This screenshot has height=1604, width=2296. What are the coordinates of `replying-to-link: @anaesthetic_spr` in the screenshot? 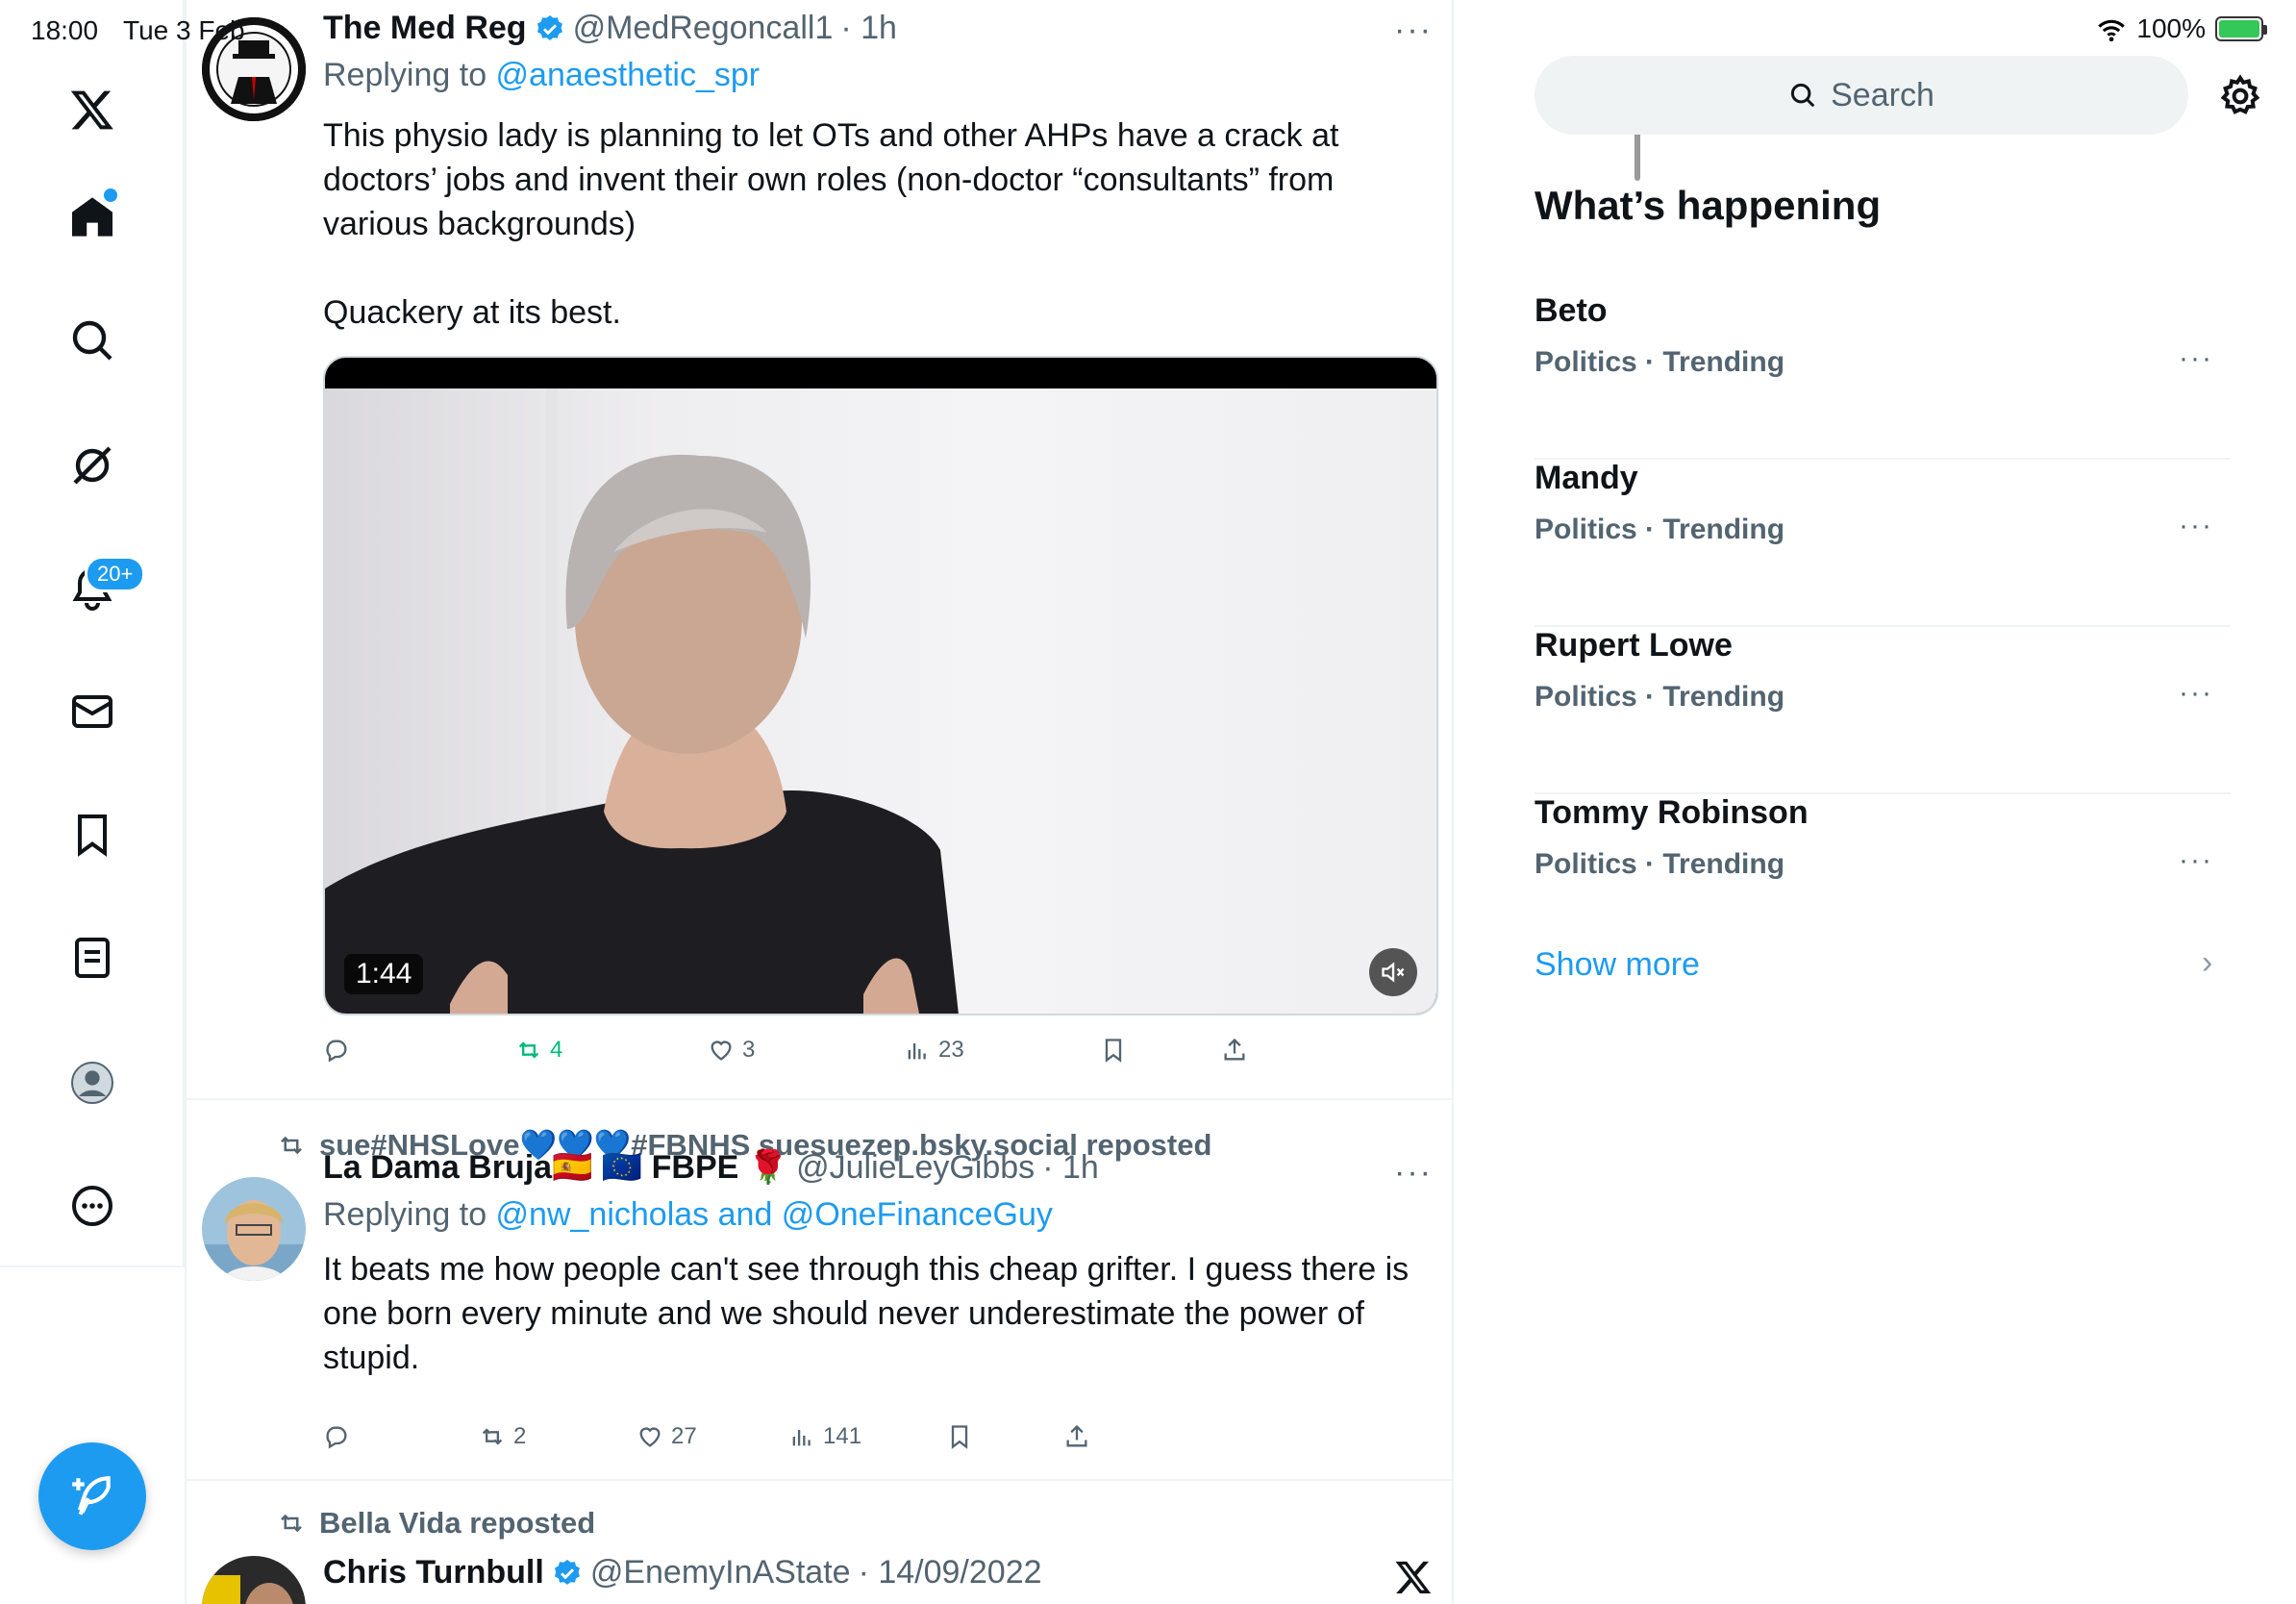 It's located at (628, 75).